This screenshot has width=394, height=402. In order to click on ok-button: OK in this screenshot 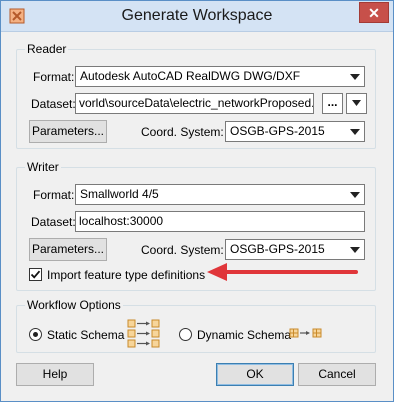, I will do `click(255, 374)`.